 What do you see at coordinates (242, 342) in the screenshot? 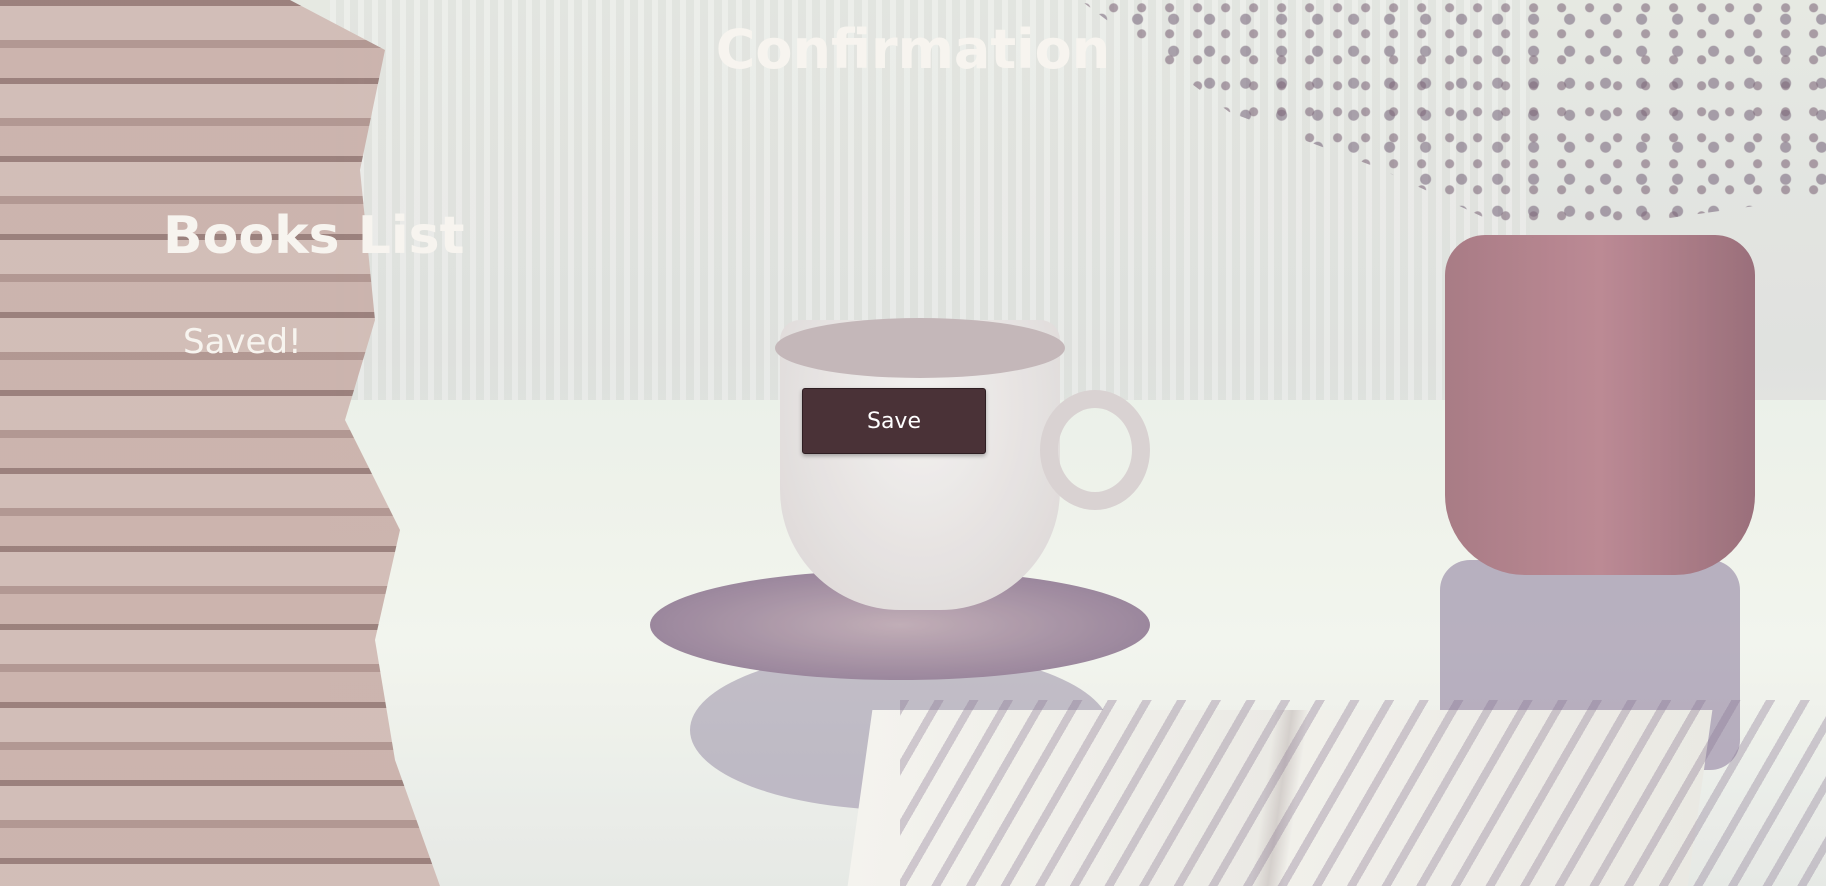
I see `saved-status-message: Saved!` at bounding box center [242, 342].